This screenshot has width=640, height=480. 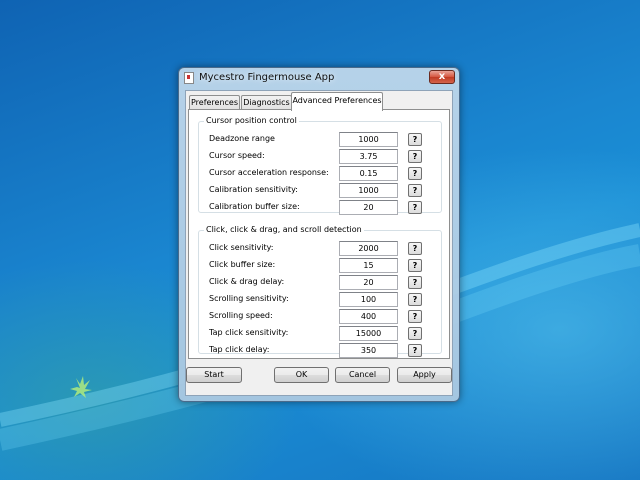 I want to click on app-icon, so click(x=189, y=78).